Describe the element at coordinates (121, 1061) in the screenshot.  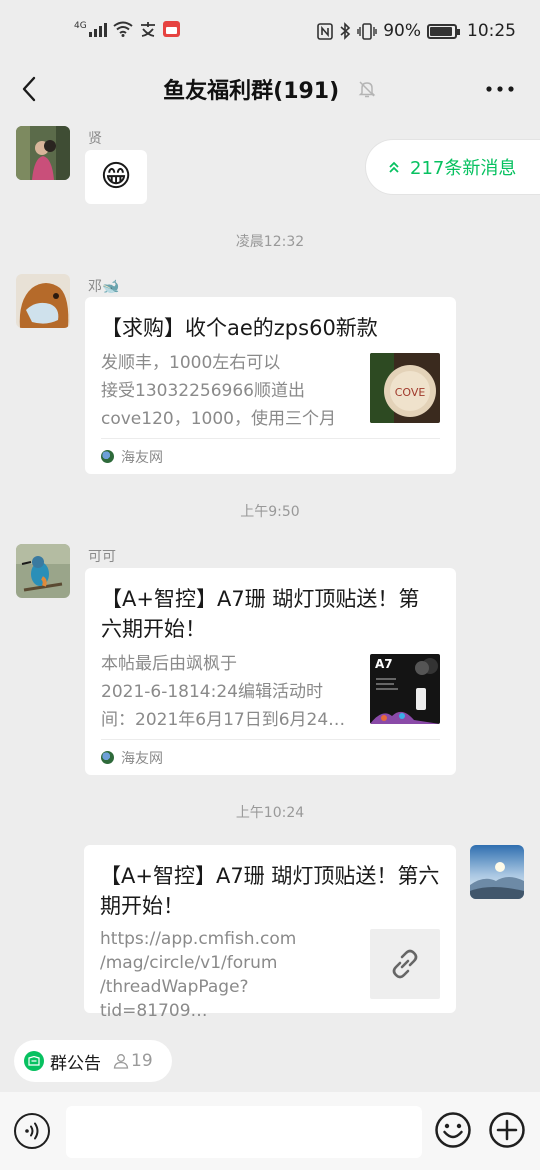
I see `person-icon` at that location.